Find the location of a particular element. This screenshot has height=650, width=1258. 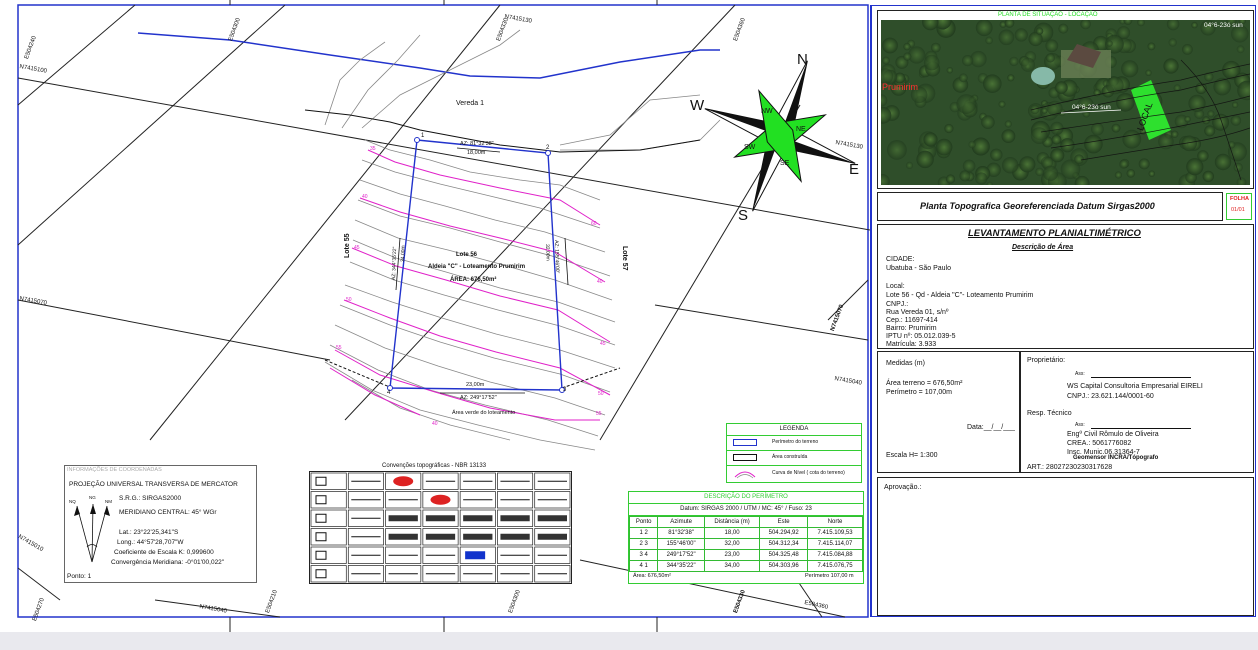

tech-signature-line is located at coordinates (1141, 428).